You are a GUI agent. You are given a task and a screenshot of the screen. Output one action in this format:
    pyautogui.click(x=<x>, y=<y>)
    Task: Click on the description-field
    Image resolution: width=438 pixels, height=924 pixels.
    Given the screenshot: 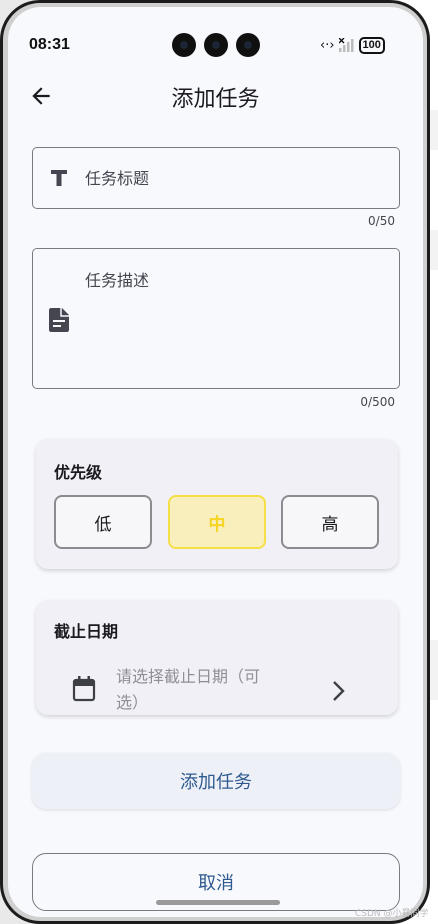 What is the action you would take?
    pyautogui.click(x=216, y=318)
    